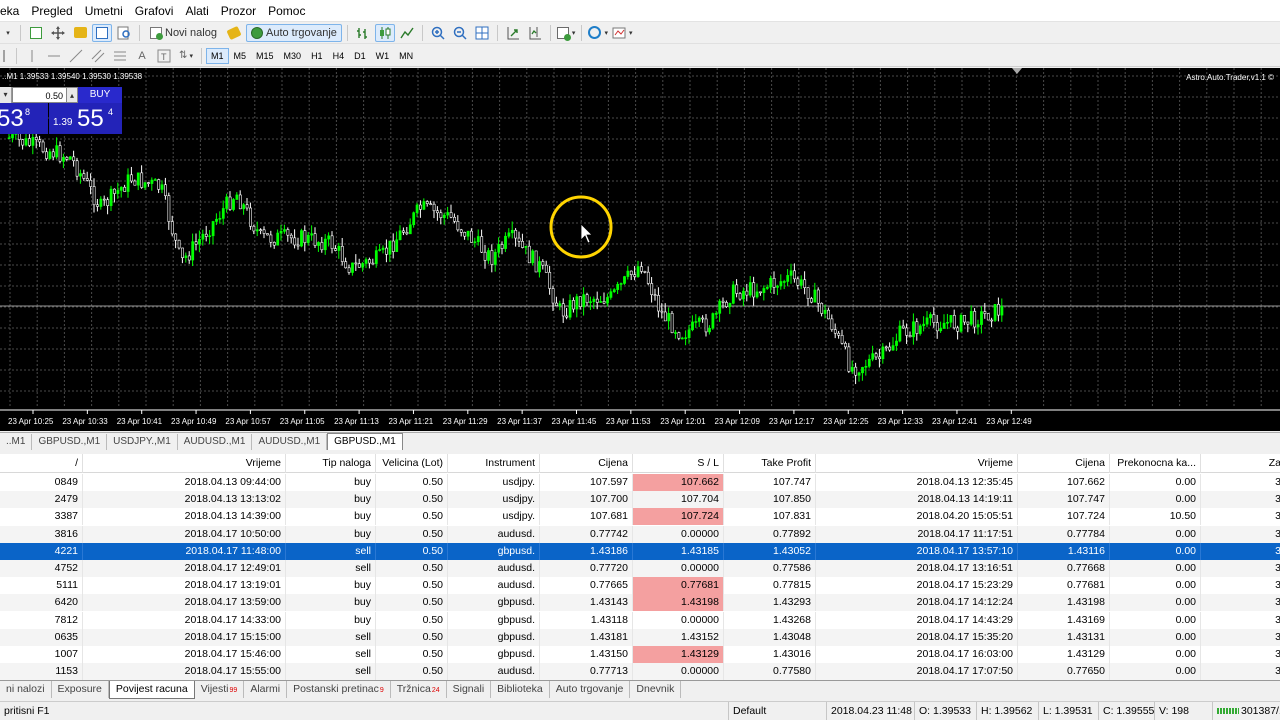 The image size is (1280, 720). What do you see at coordinates (238, 11) in the screenshot?
I see `menu-window: Prozor` at bounding box center [238, 11].